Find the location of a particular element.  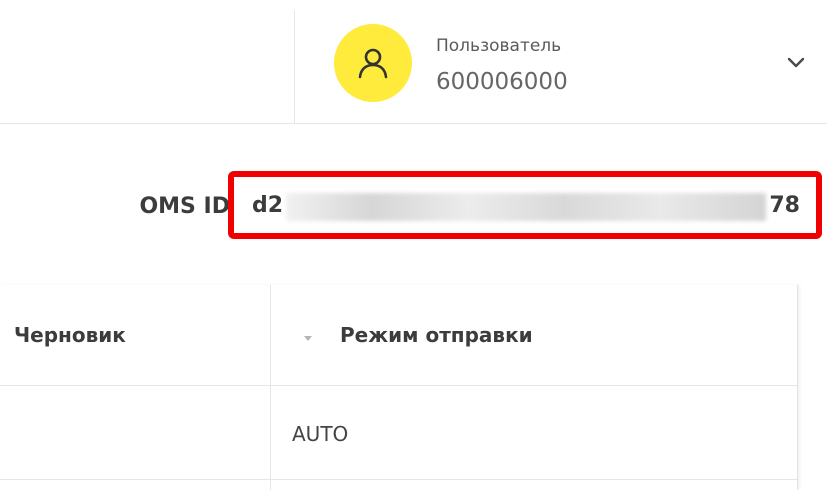

oms-id-value: d2 78 is located at coordinates (526, 207).